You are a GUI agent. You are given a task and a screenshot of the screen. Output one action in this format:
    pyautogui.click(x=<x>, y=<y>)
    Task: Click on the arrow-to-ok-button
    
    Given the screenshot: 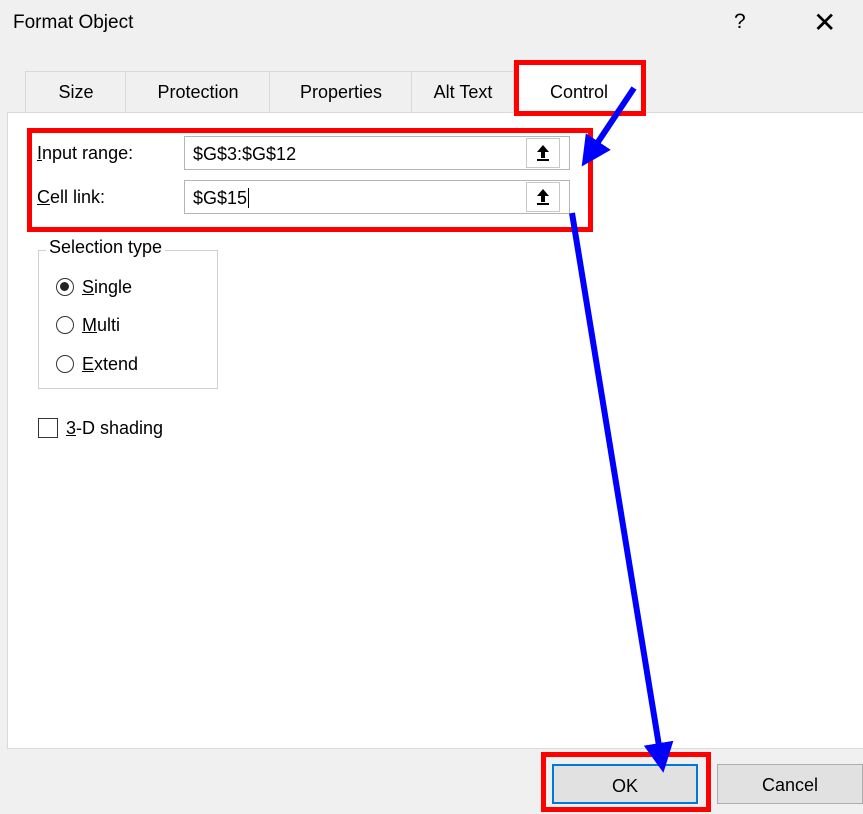 What is the action you would take?
    pyautogui.click(x=621, y=492)
    